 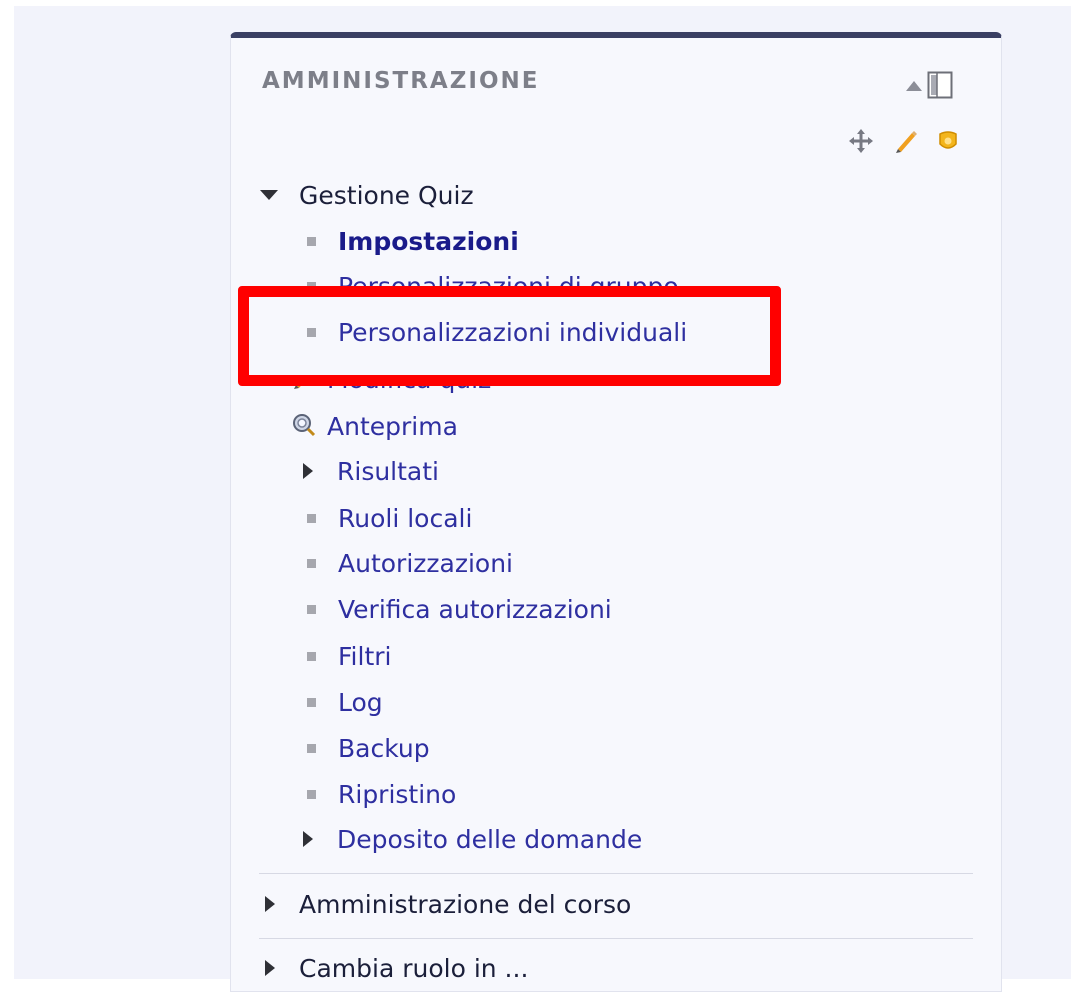 What do you see at coordinates (388, 519) in the screenshot?
I see `tree-item-ruoli-locali: Ruoli locali` at bounding box center [388, 519].